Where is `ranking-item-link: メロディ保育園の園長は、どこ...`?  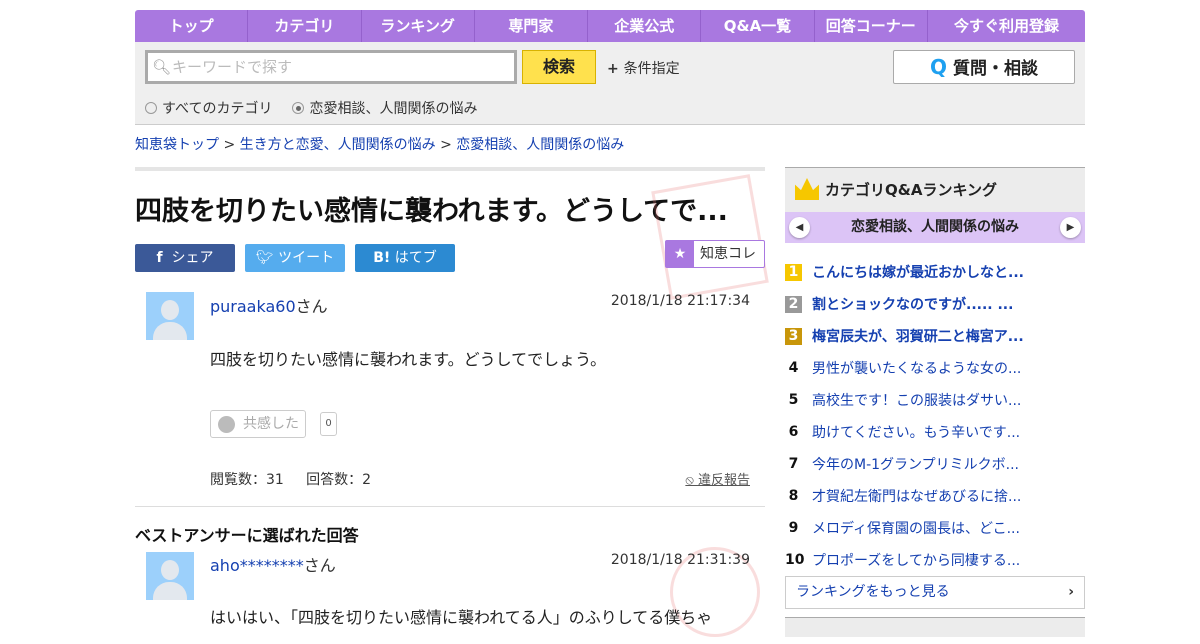 ranking-item-link: メロディ保育園の園長は、どこ... is located at coordinates (916, 528).